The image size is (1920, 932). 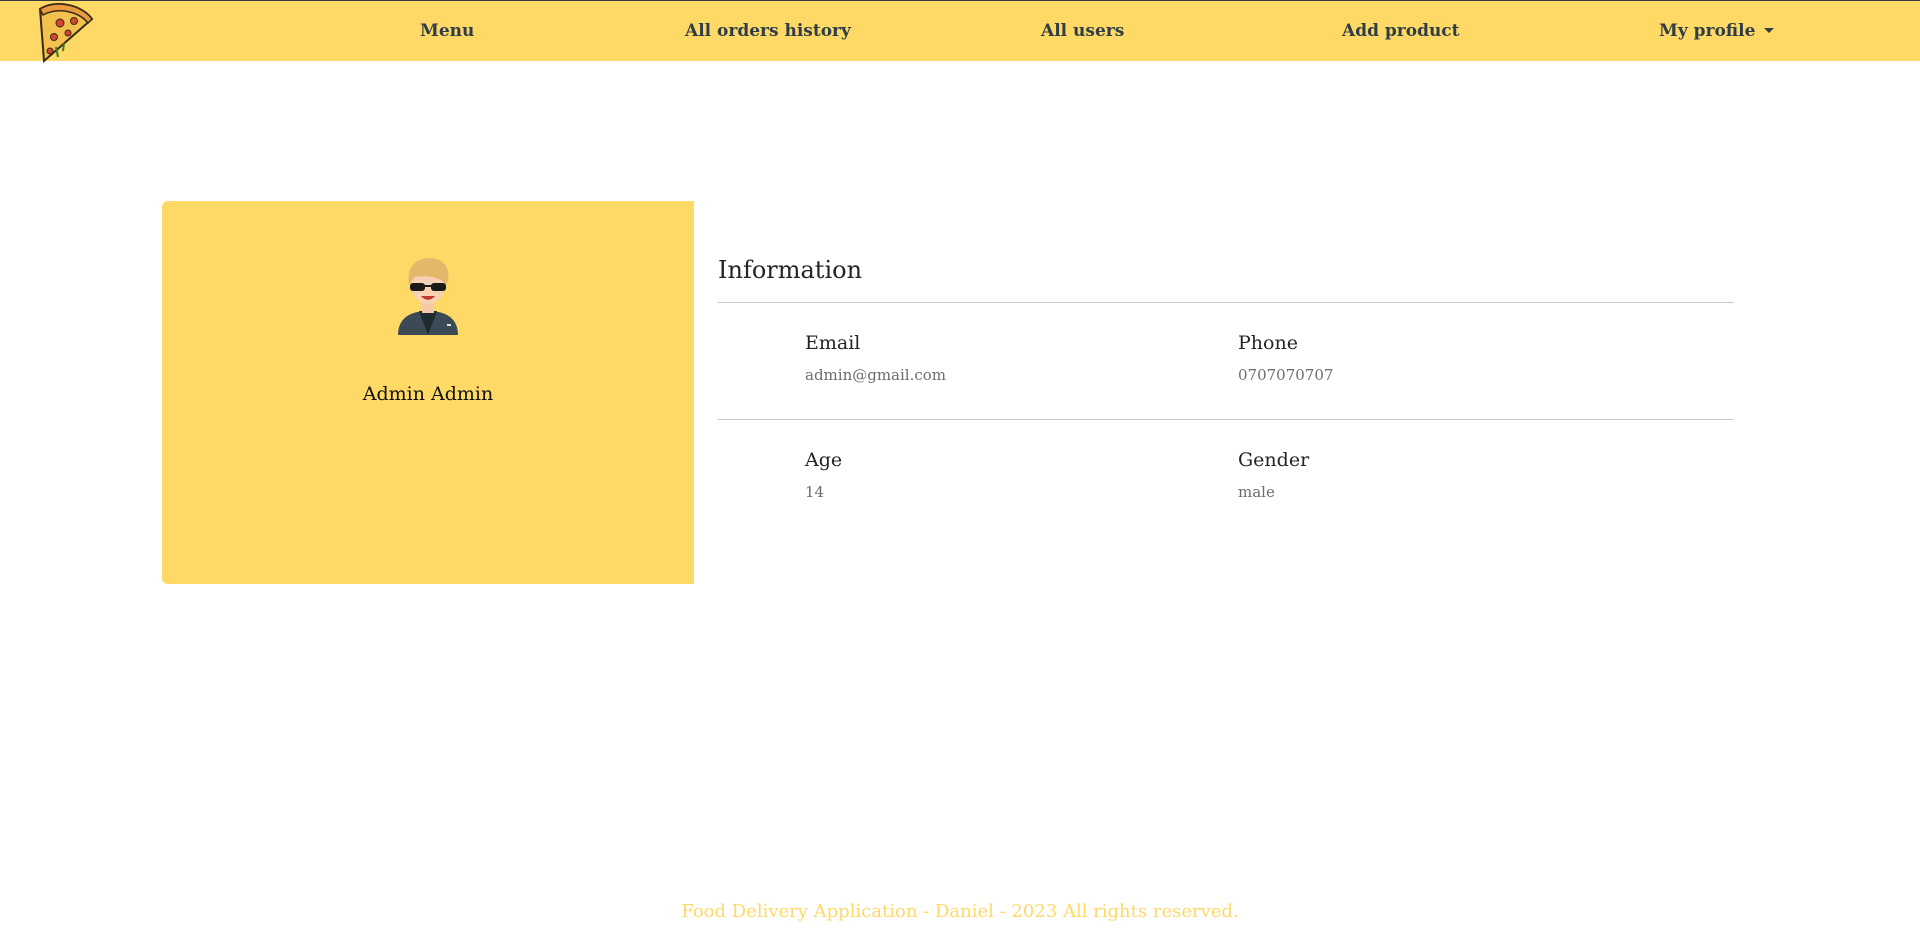 I want to click on profile-card: Admin Admin, so click(x=428, y=392).